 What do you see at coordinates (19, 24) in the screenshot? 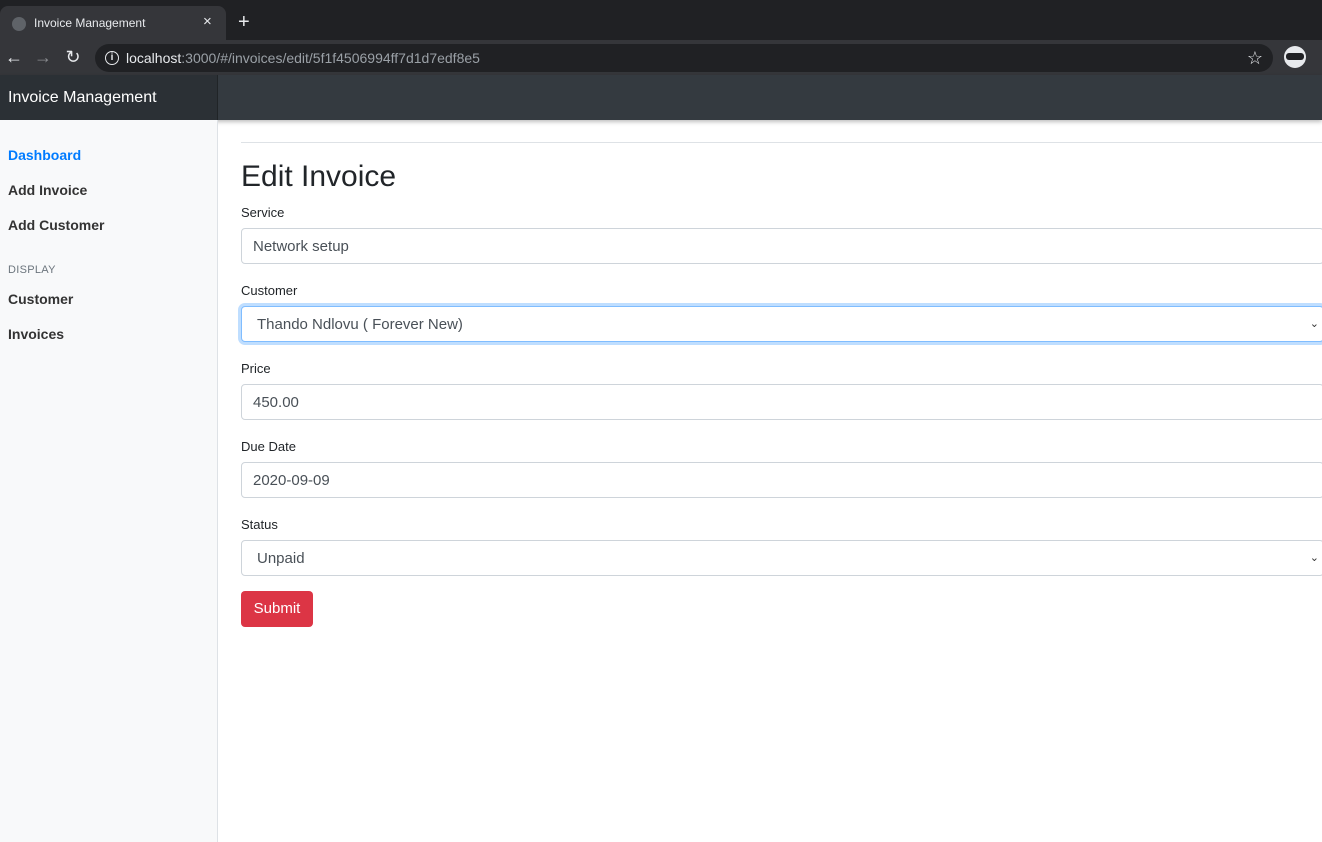
I see `globe-icon` at bounding box center [19, 24].